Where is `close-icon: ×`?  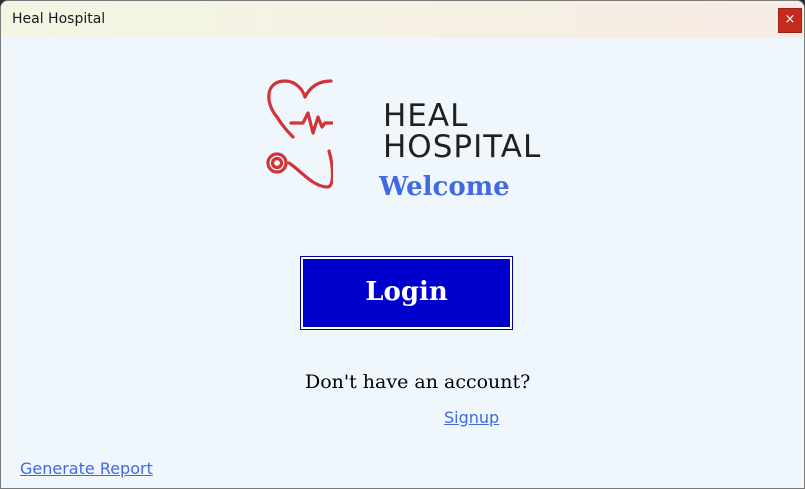
close-icon: × is located at coordinates (790, 19).